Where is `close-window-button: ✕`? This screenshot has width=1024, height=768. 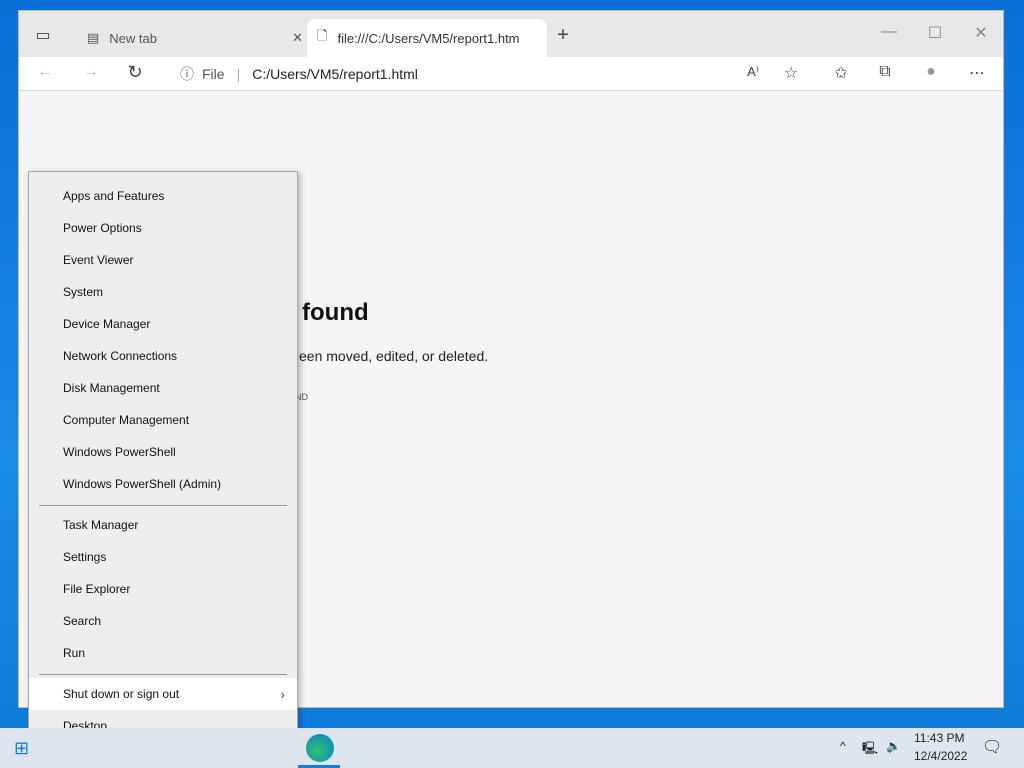 close-window-button: ✕ is located at coordinates (981, 33).